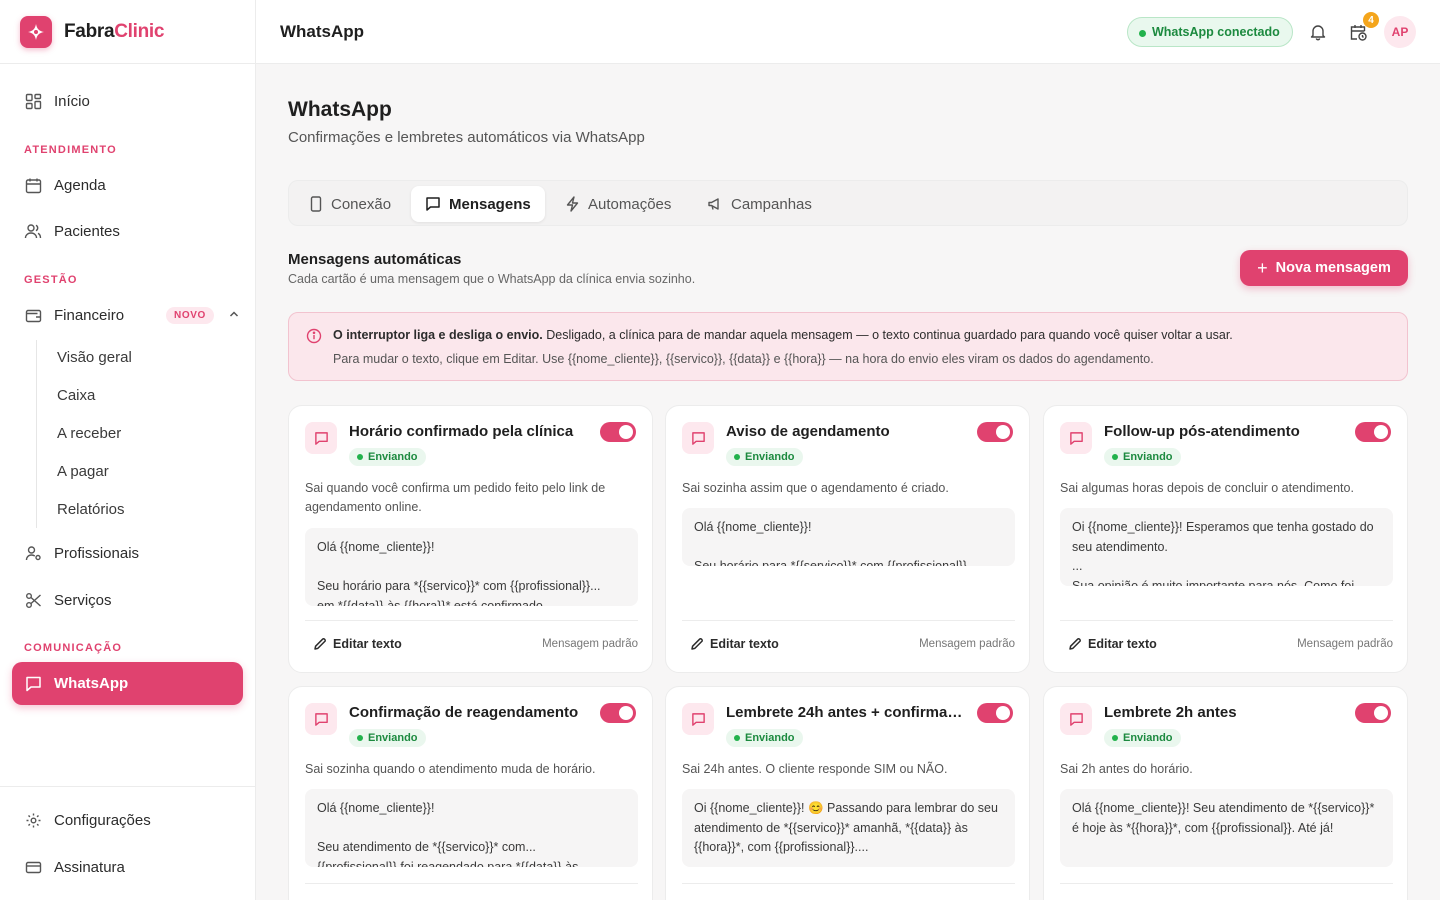  Describe the element at coordinates (848, 203) in the screenshot. I see `tabs: Conexão Mensagens Automações Campanhas` at that location.